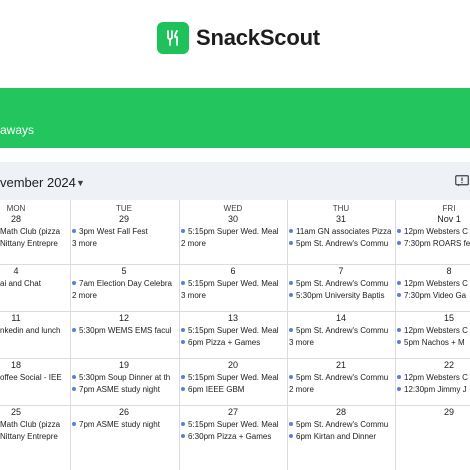 This screenshot has width=470, height=470. I want to click on calendar-event: 7:30pm ROARS fe, so click(433, 243).